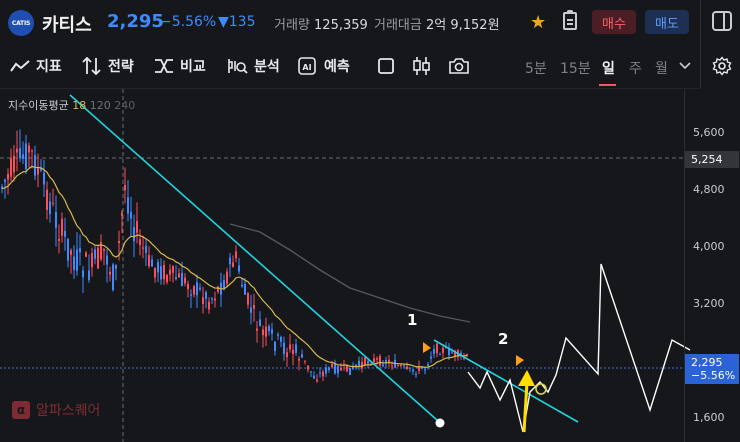  What do you see at coordinates (21, 410) in the screenshot?
I see `alphasquare-logo-icon: α` at bounding box center [21, 410].